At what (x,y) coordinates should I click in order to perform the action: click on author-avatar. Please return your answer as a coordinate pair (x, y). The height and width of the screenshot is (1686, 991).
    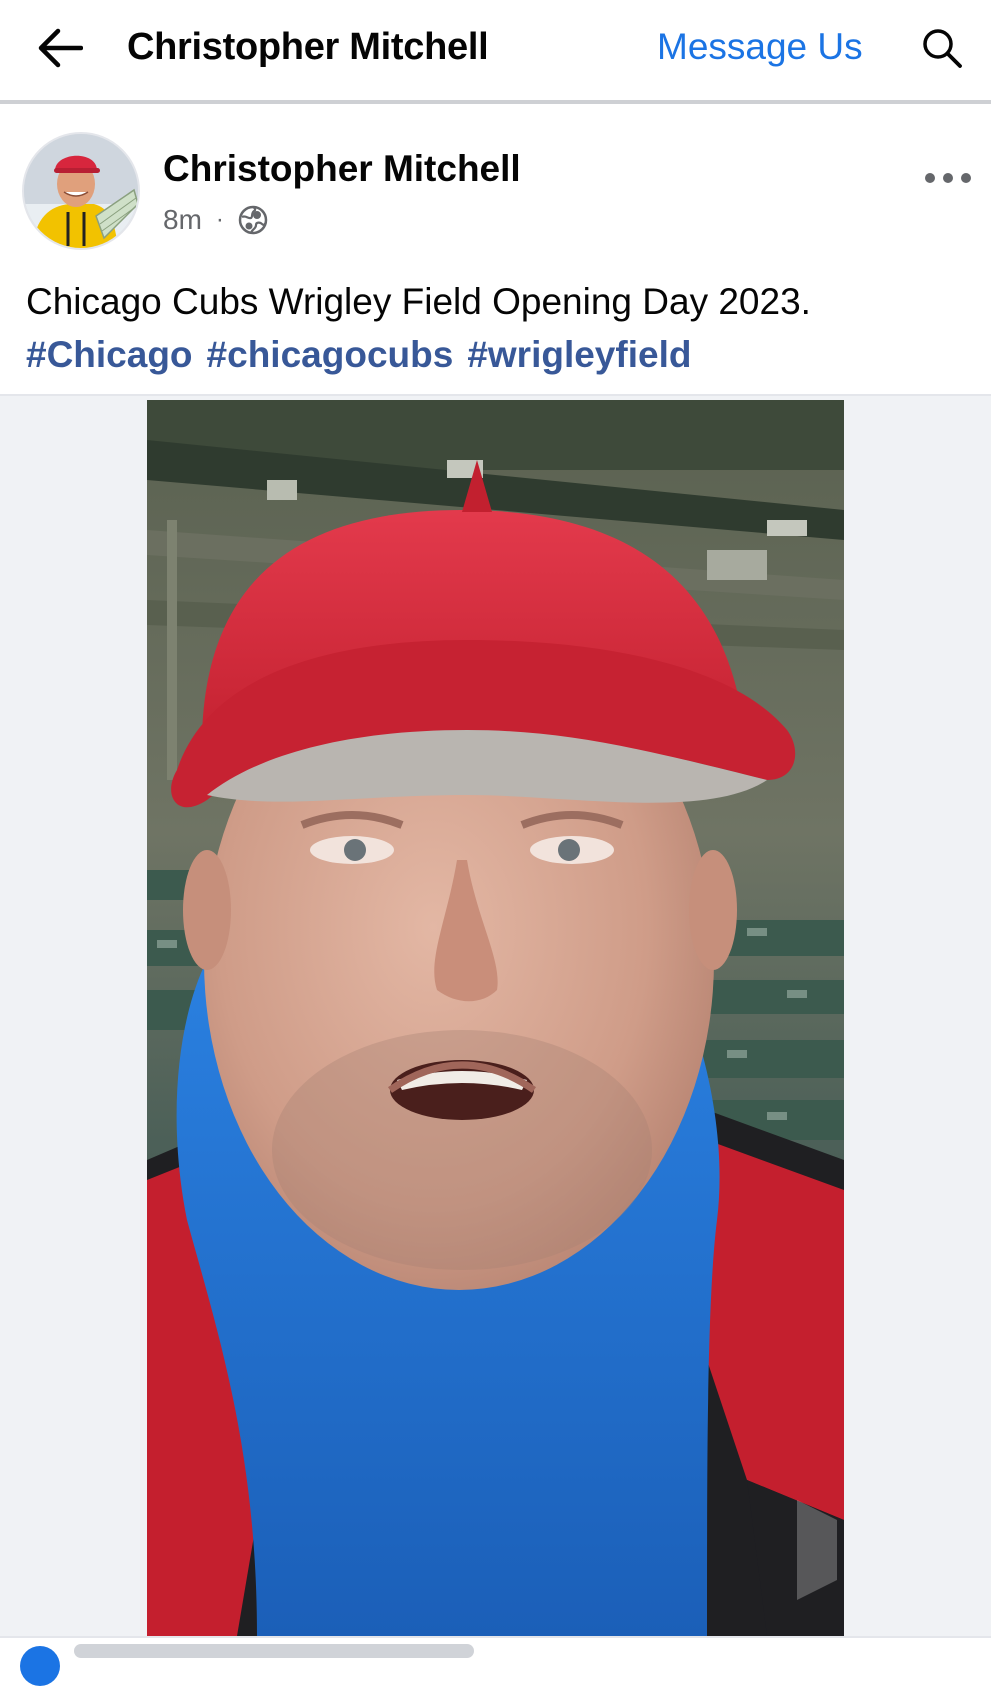
    Looking at the image, I should click on (81, 191).